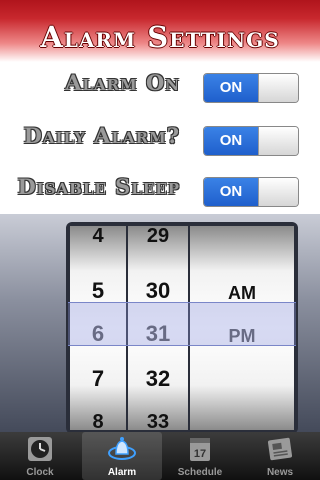 The width and height of the screenshot is (320, 480). I want to click on minute-option: 33, so click(158, 420).